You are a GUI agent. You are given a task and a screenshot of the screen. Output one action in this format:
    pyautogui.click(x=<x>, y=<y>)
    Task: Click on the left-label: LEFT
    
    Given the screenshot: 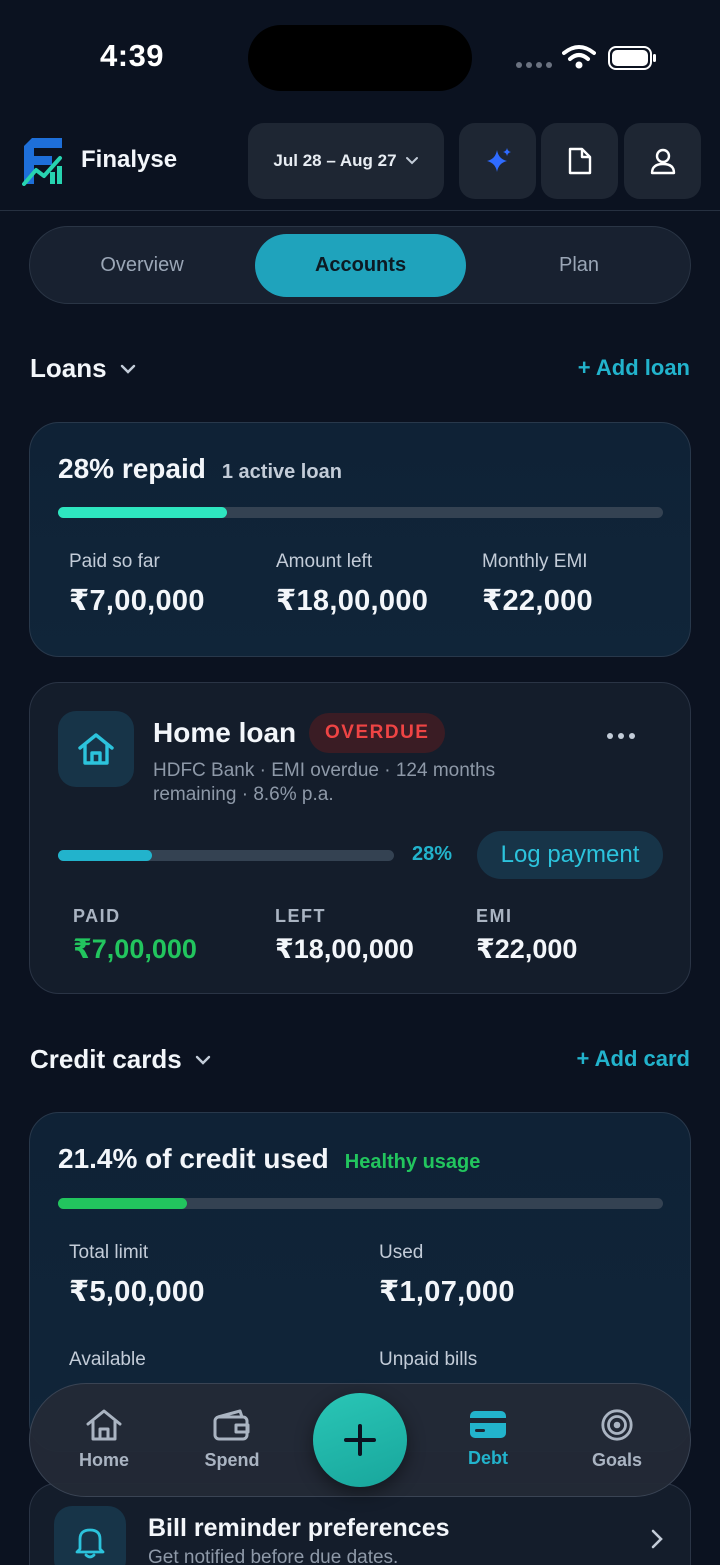 What is the action you would take?
    pyautogui.click(x=300, y=916)
    